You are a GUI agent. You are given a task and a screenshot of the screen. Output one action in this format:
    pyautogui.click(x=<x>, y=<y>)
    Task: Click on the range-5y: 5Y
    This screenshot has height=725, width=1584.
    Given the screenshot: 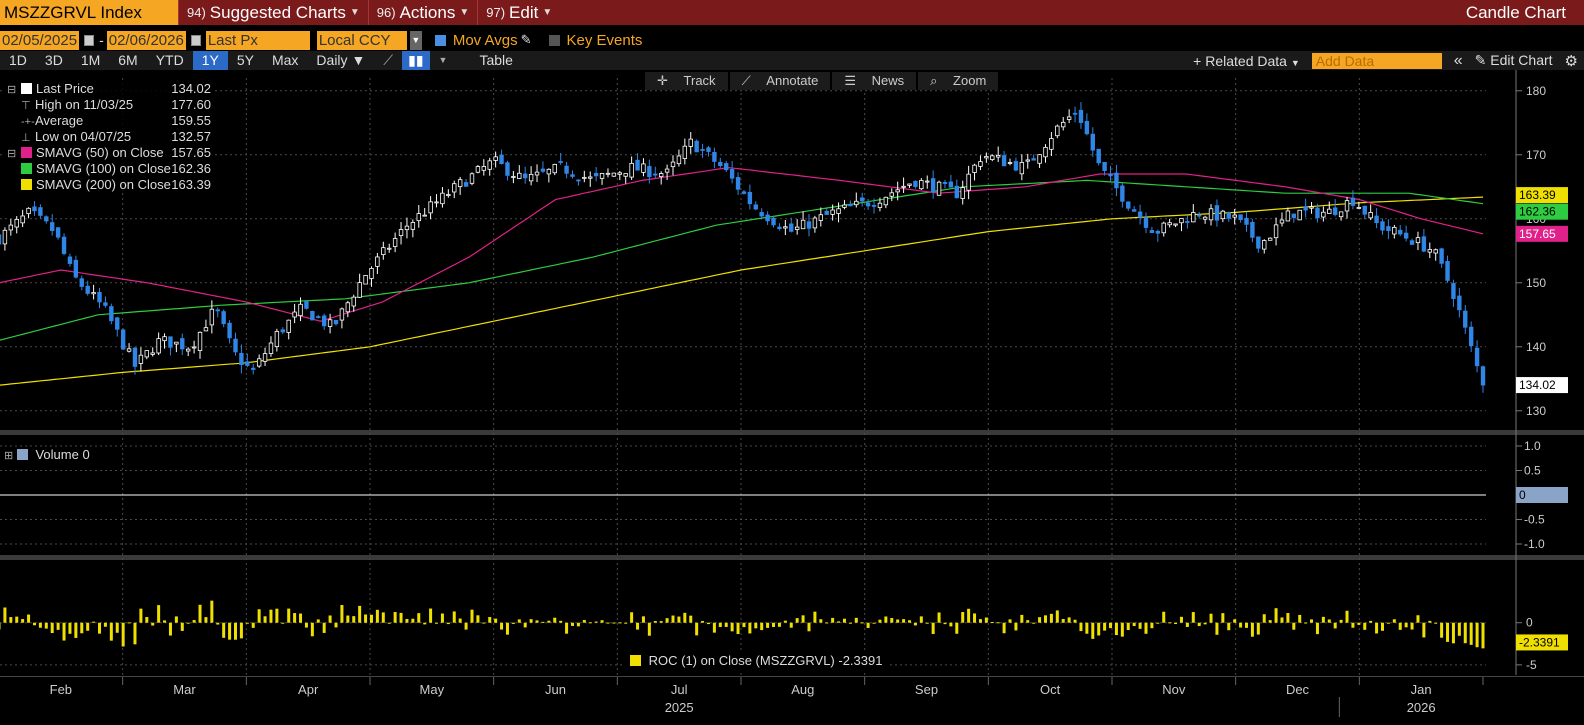 What is the action you would take?
    pyautogui.click(x=245, y=60)
    